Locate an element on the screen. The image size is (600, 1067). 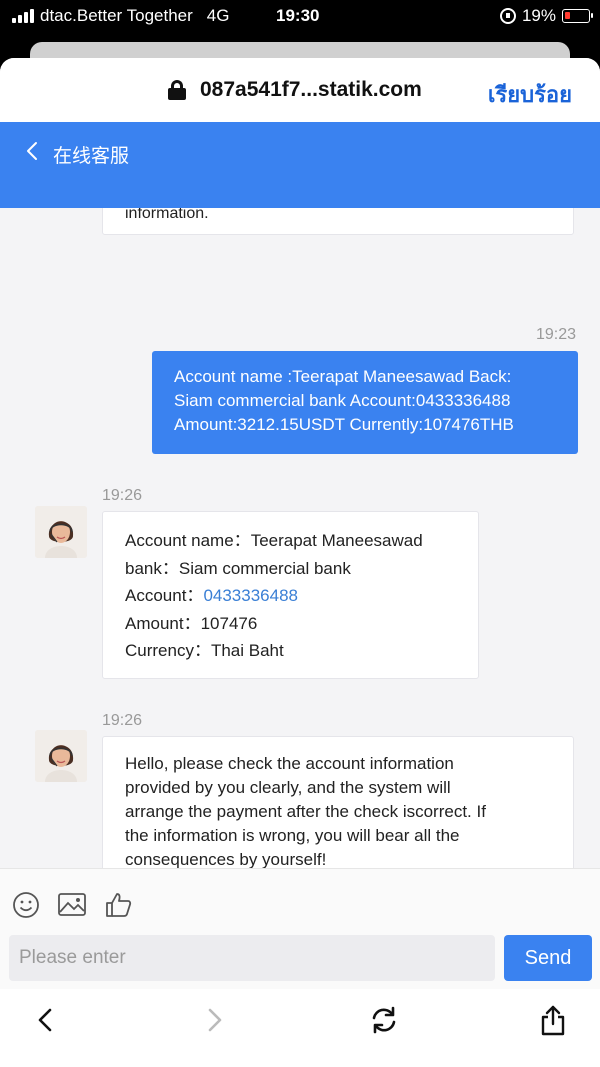
reload-icon is located at coordinates (384, 1020).